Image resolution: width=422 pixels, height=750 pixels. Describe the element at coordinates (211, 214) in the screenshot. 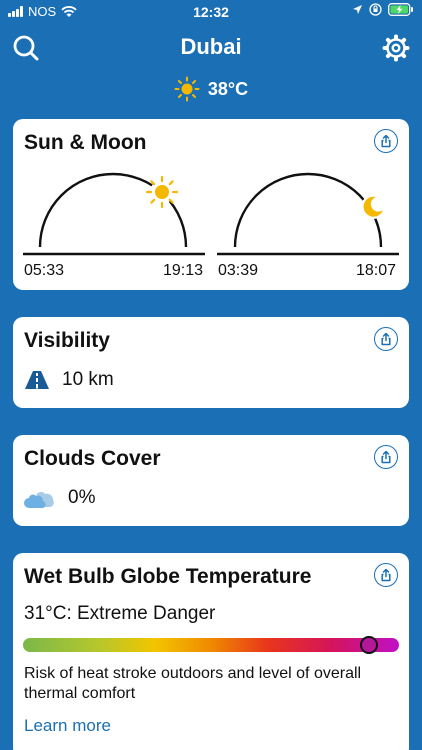

I see `sun-moon-diagram` at that location.